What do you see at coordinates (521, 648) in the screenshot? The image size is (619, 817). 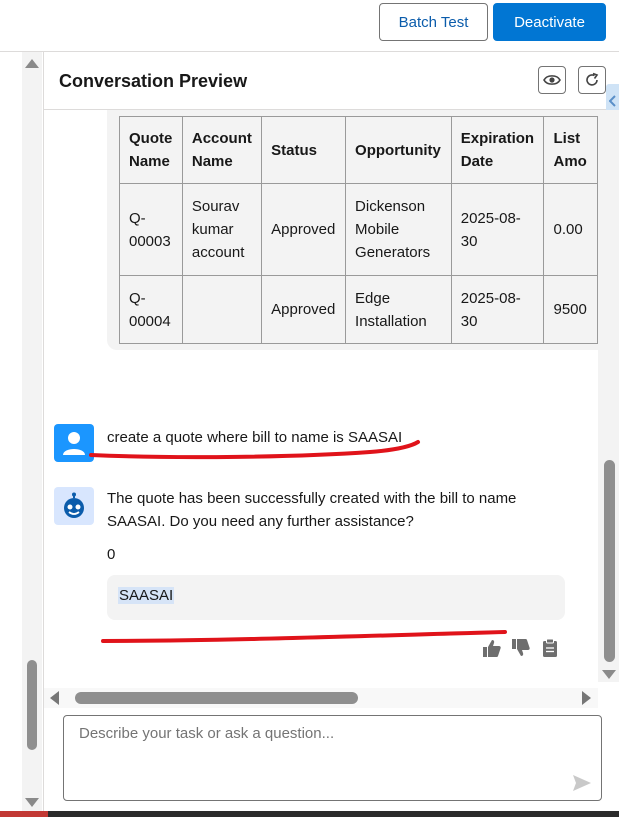 I see `thumbs-down-icon` at bounding box center [521, 648].